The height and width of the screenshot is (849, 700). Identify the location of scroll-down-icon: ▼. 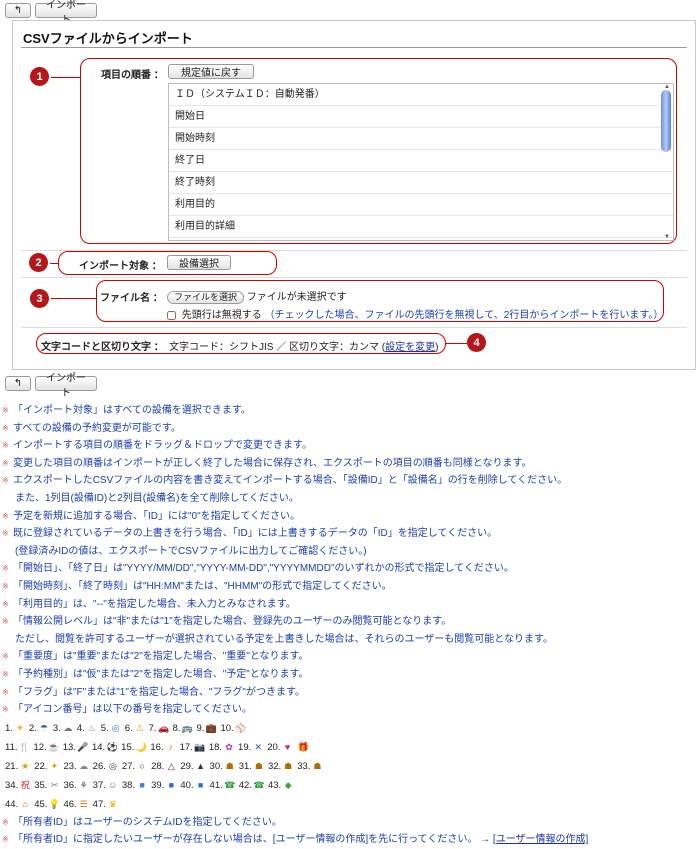
(667, 237).